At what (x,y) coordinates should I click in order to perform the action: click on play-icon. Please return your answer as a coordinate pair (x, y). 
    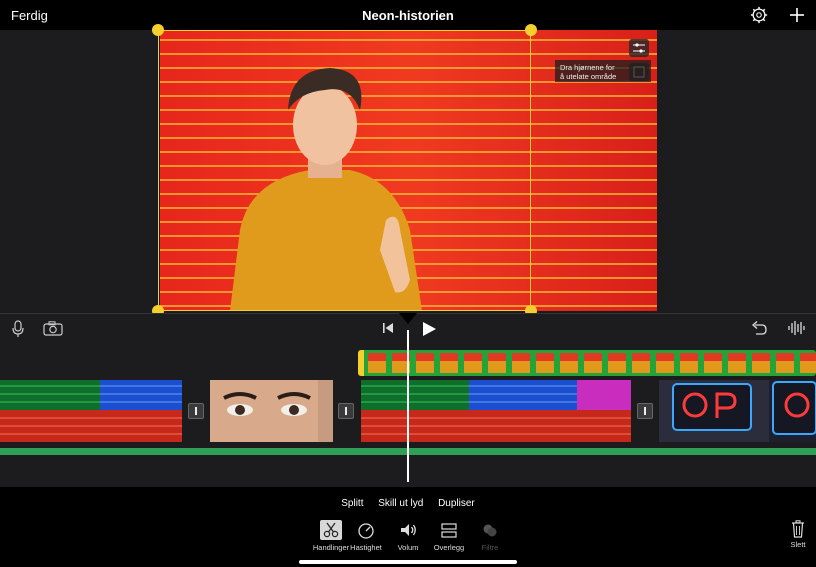
    Looking at the image, I should click on (429, 329).